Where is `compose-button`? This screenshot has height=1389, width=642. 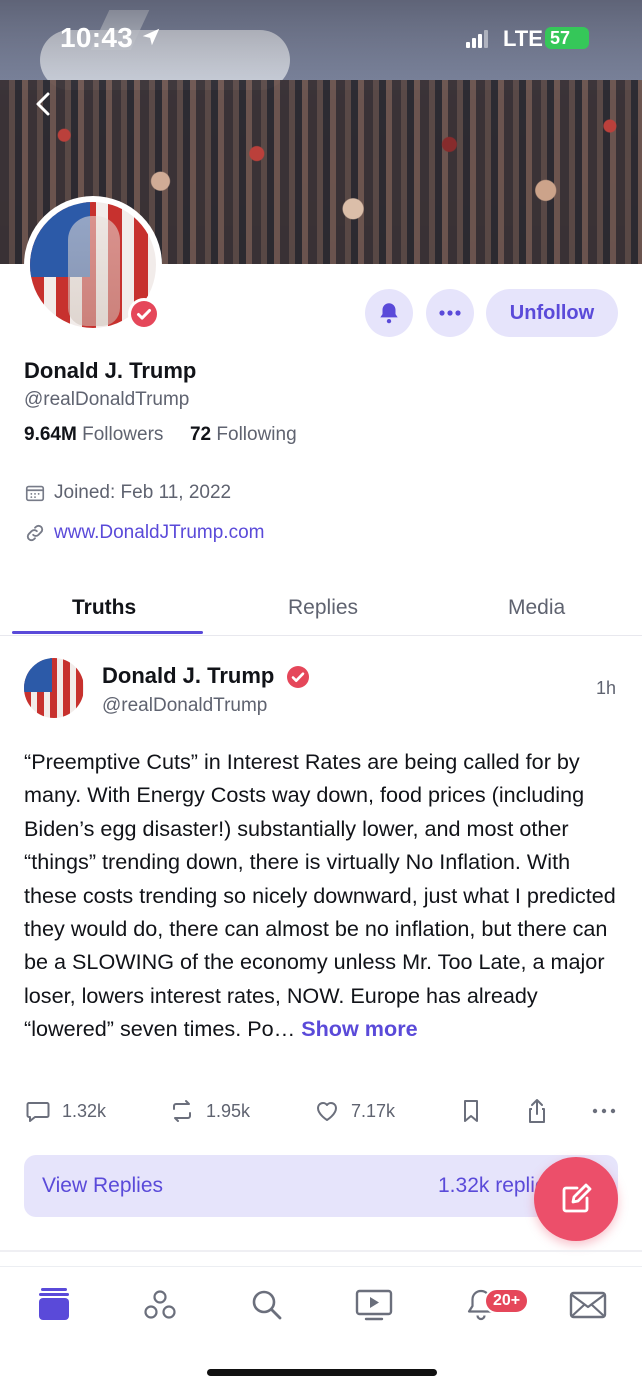
compose-button is located at coordinates (576, 1199).